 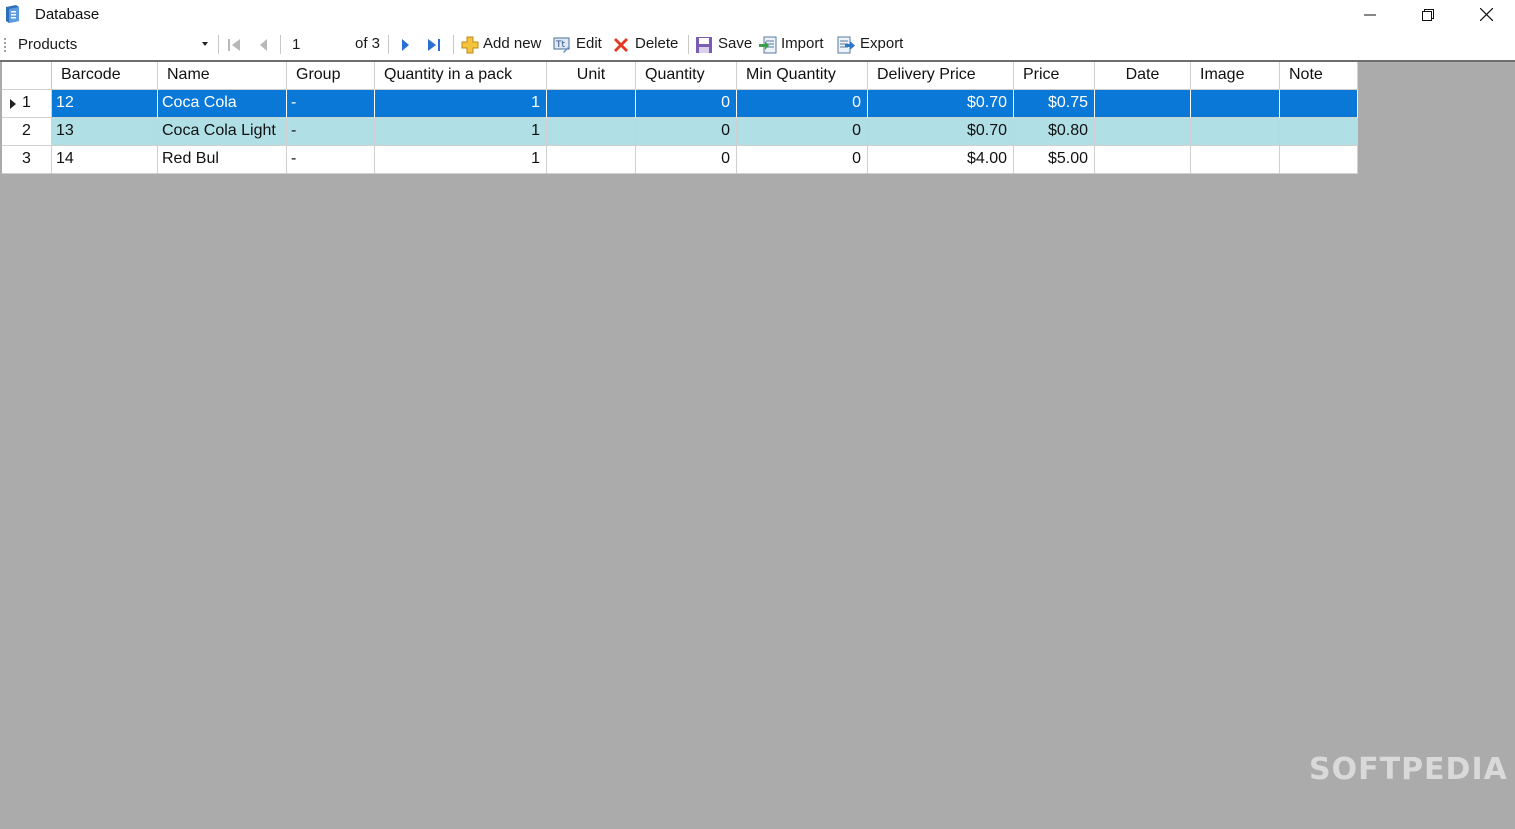 I want to click on toolbar-grip, so click(x=5, y=45).